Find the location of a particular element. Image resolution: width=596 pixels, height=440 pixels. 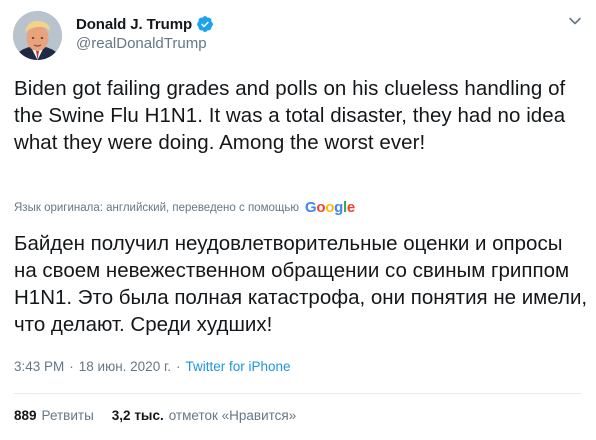

google-logo-letter: g is located at coordinates (338, 207).